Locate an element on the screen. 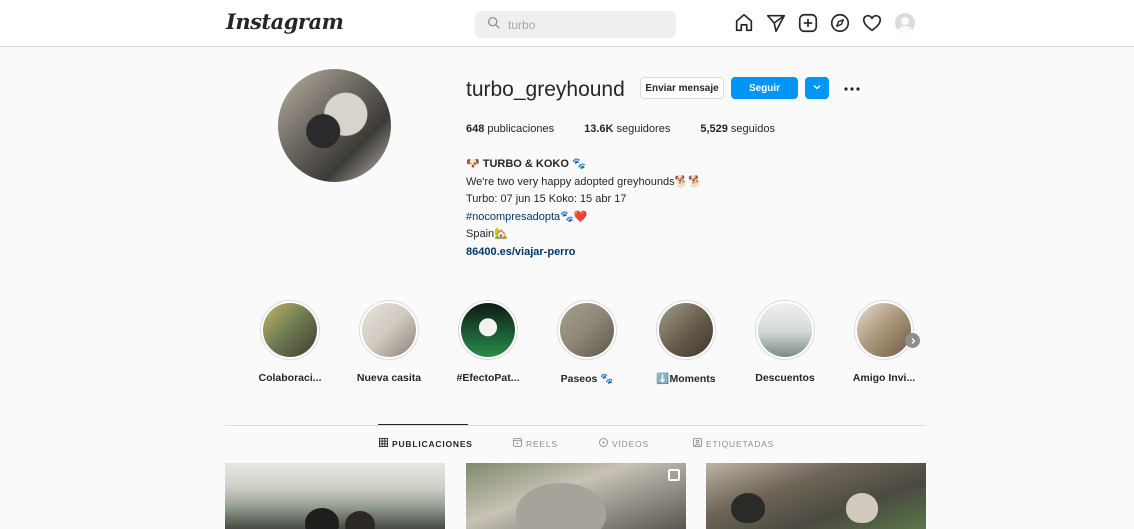  following-count: 5,529 seguidos is located at coordinates (737, 129).